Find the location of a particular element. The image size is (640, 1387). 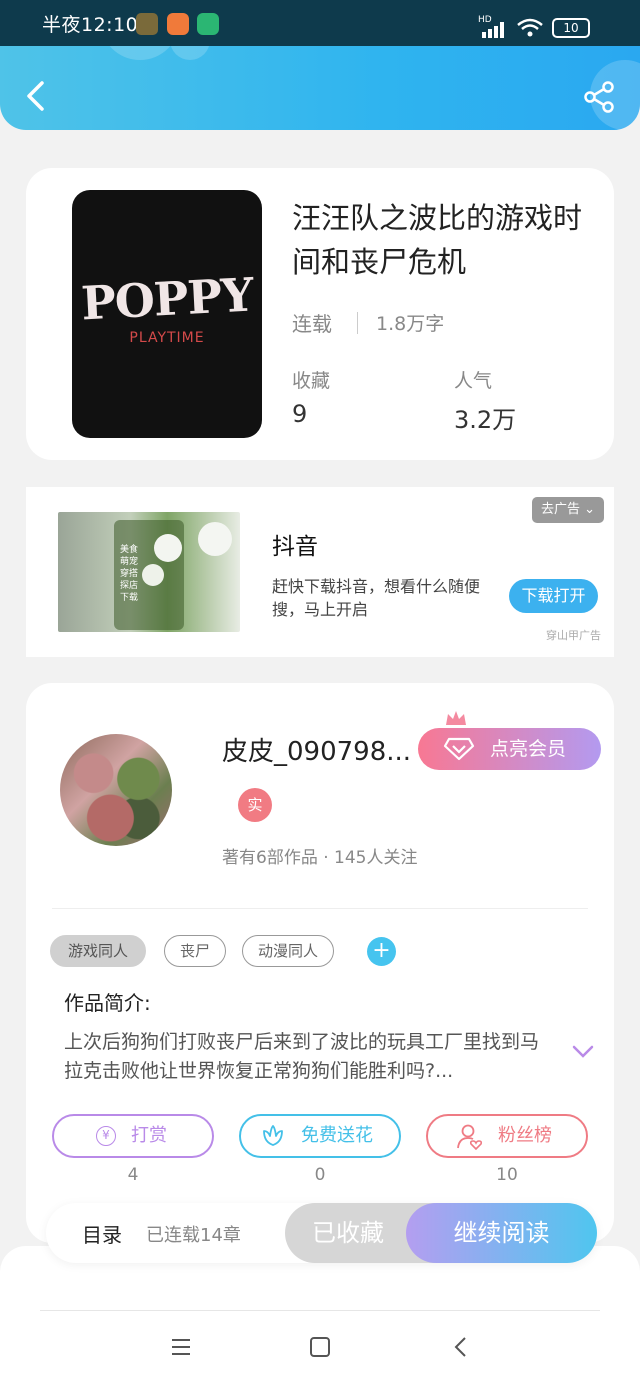

menu-icon is located at coordinates (181, 1347).